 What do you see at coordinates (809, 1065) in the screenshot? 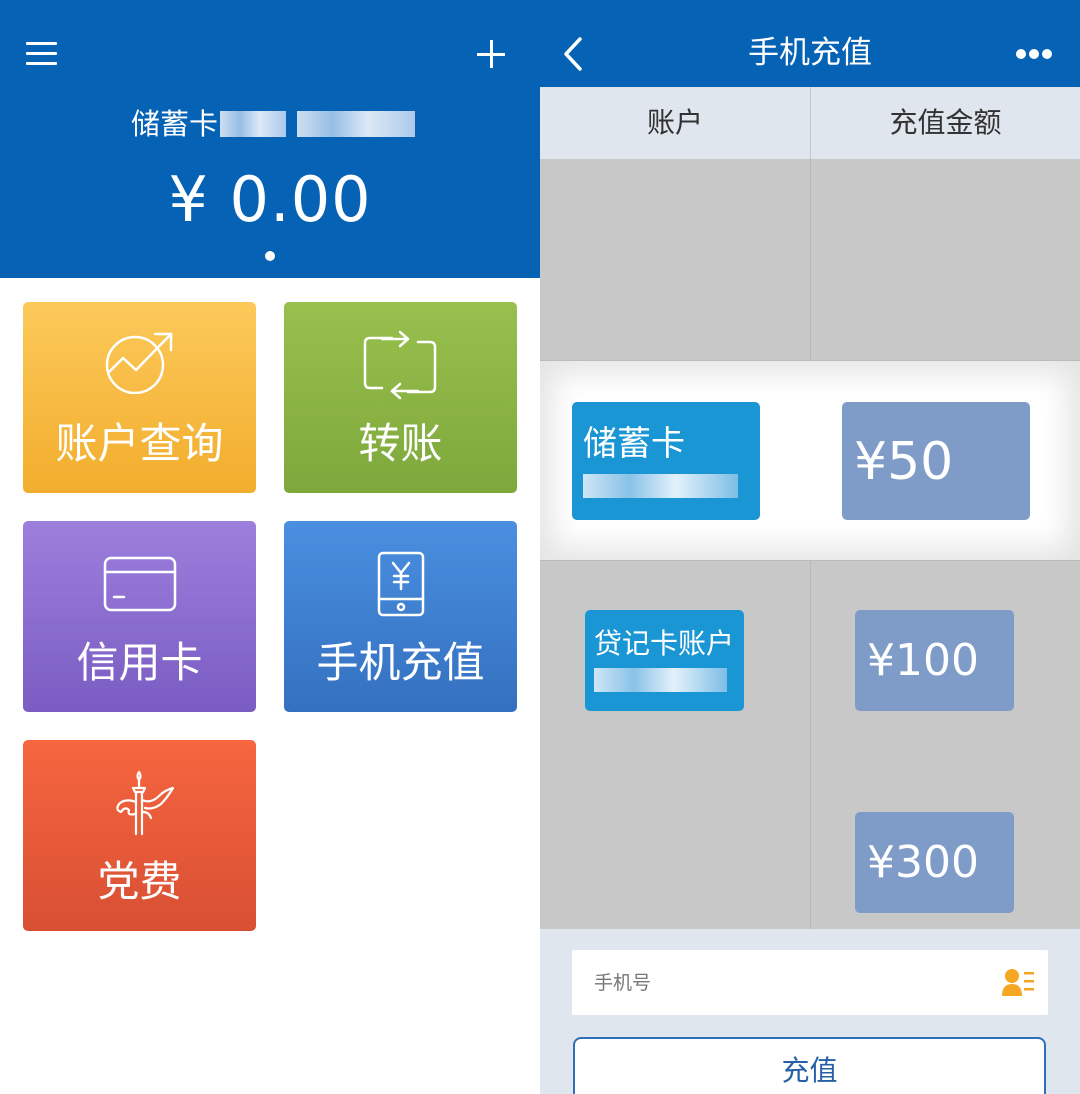
I see `recharge-submit-button: 充值` at bounding box center [809, 1065].